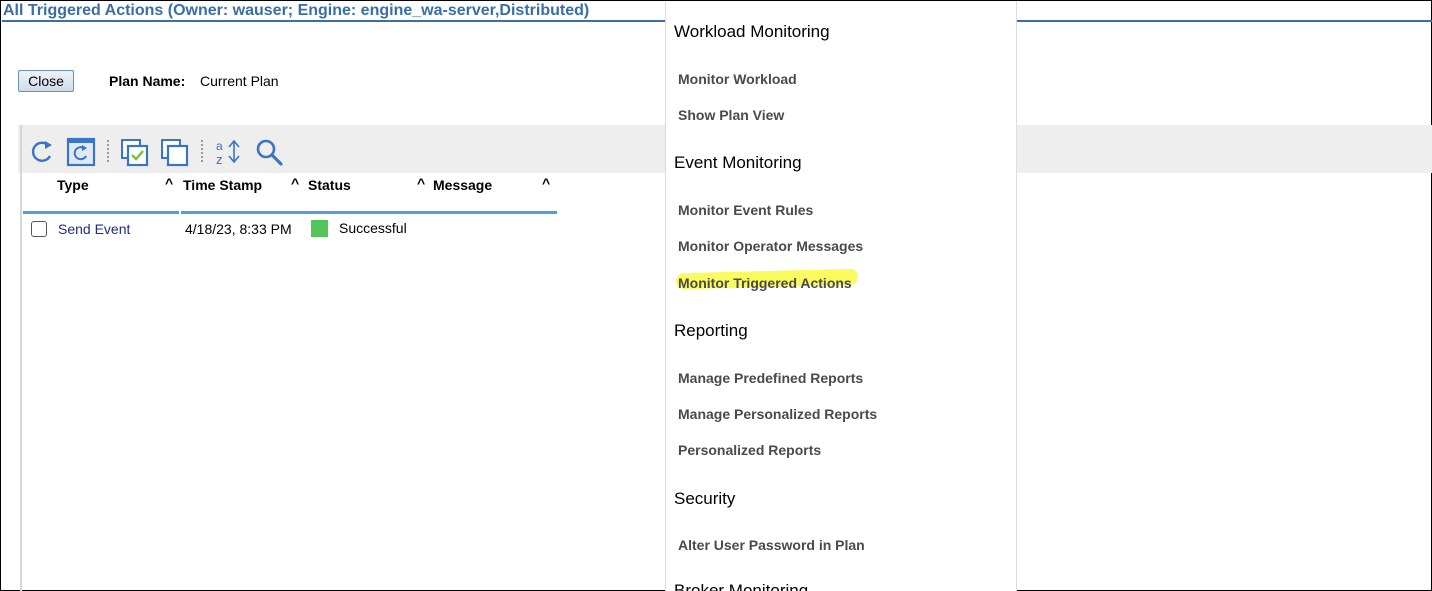  What do you see at coordinates (81, 152) in the screenshot?
I see `auto-refresh-icon` at bounding box center [81, 152].